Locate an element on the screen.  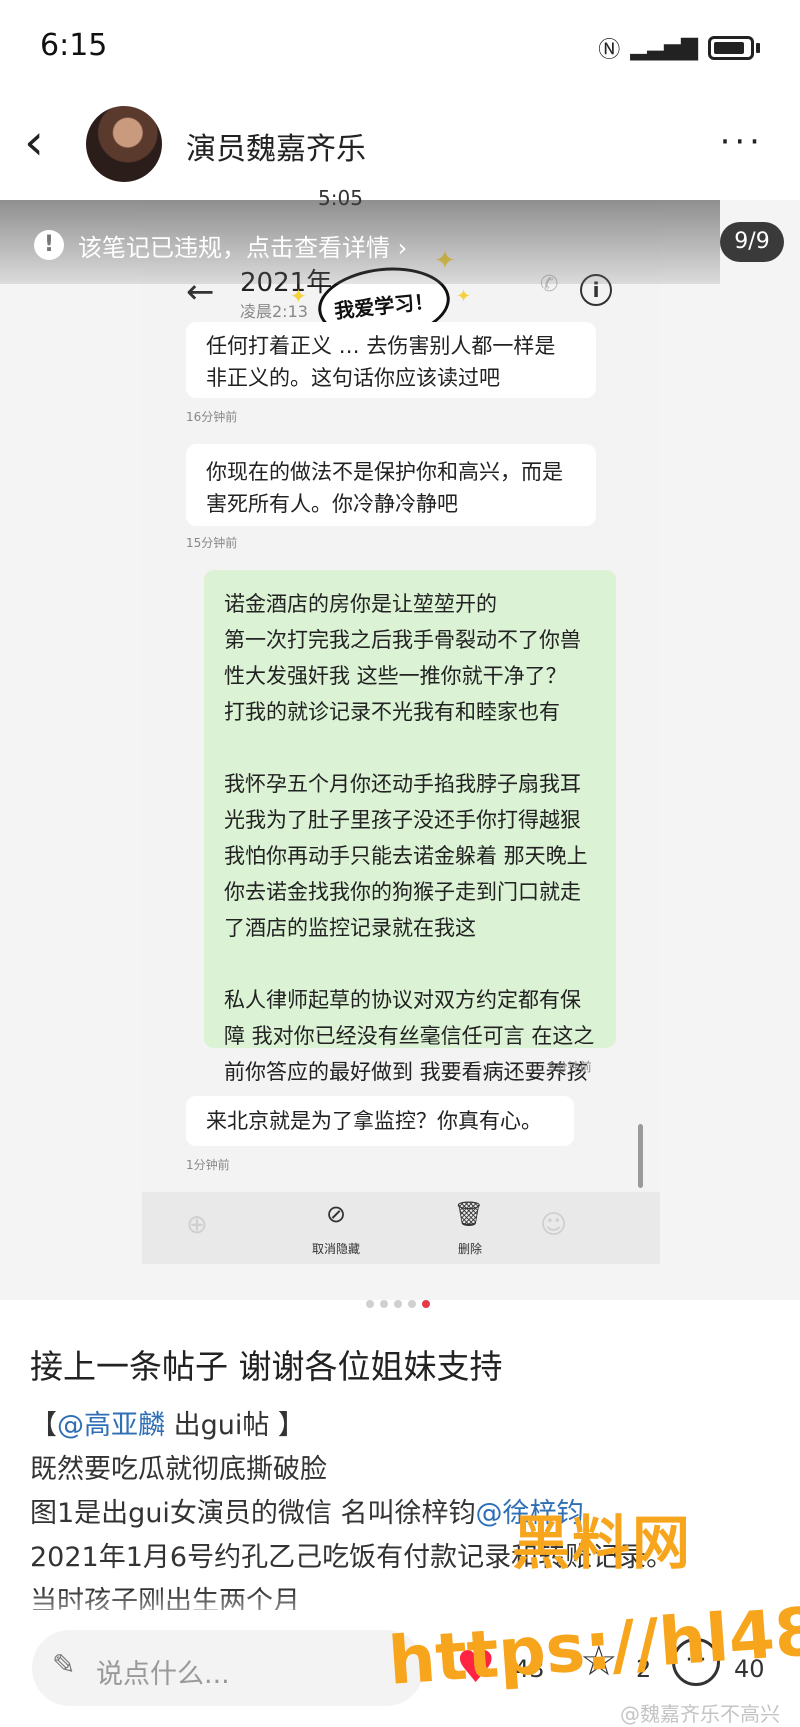
message-time: 5分钟前 is located at coordinates (570, 1067).